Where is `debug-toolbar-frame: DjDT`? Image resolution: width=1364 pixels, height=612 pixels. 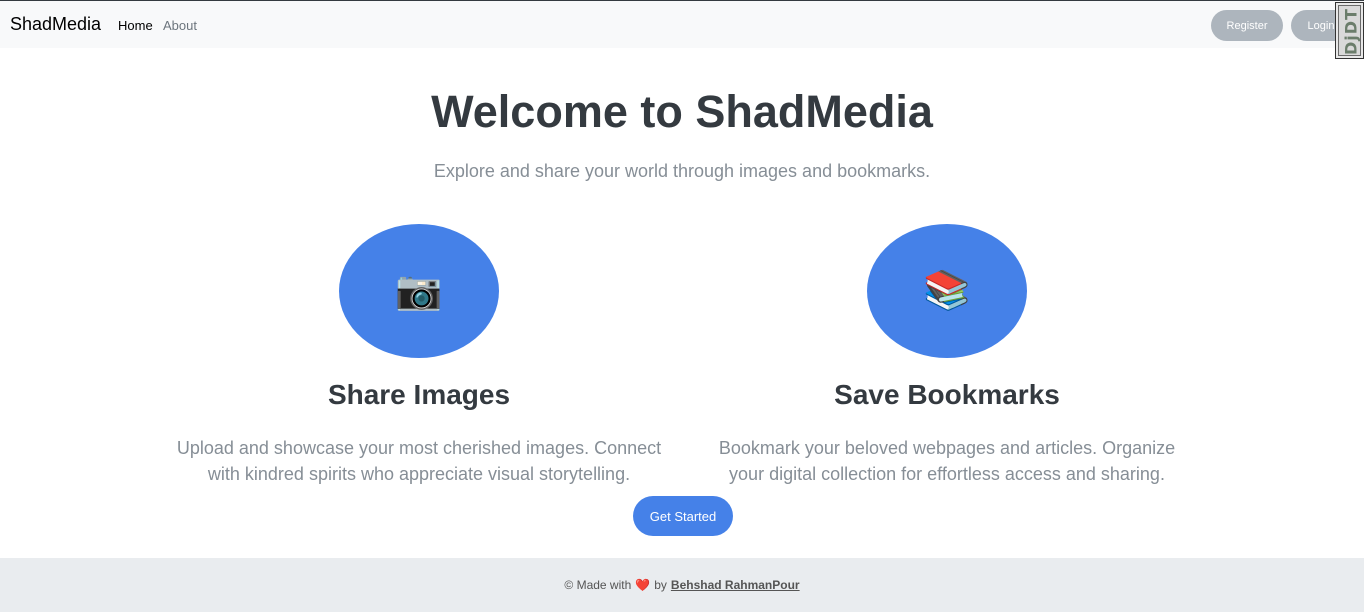
debug-toolbar-frame: DjDT is located at coordinates (1349, 30).